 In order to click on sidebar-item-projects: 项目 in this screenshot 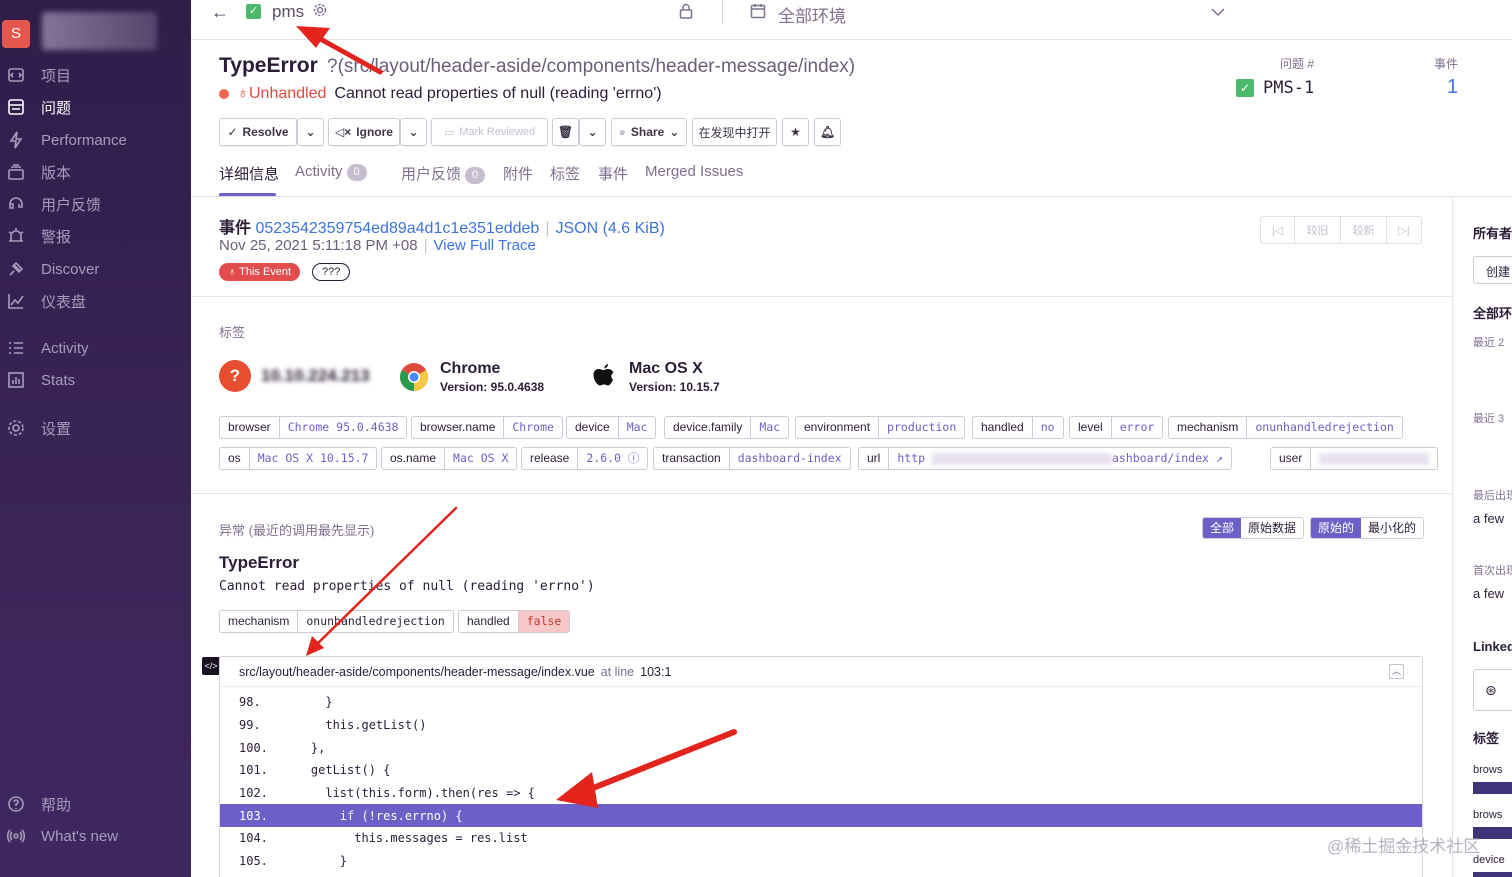, I will do `click(95, 75)`.